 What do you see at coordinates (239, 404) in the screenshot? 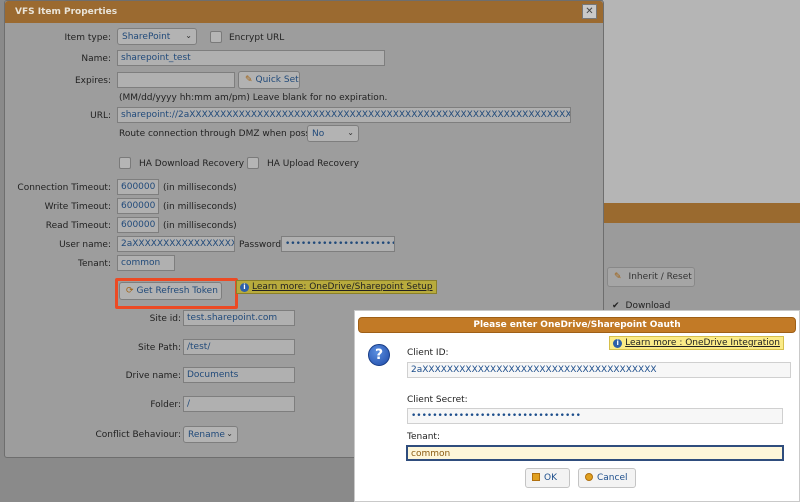
I see `folder-input: /` at bounding box center [239, 404].